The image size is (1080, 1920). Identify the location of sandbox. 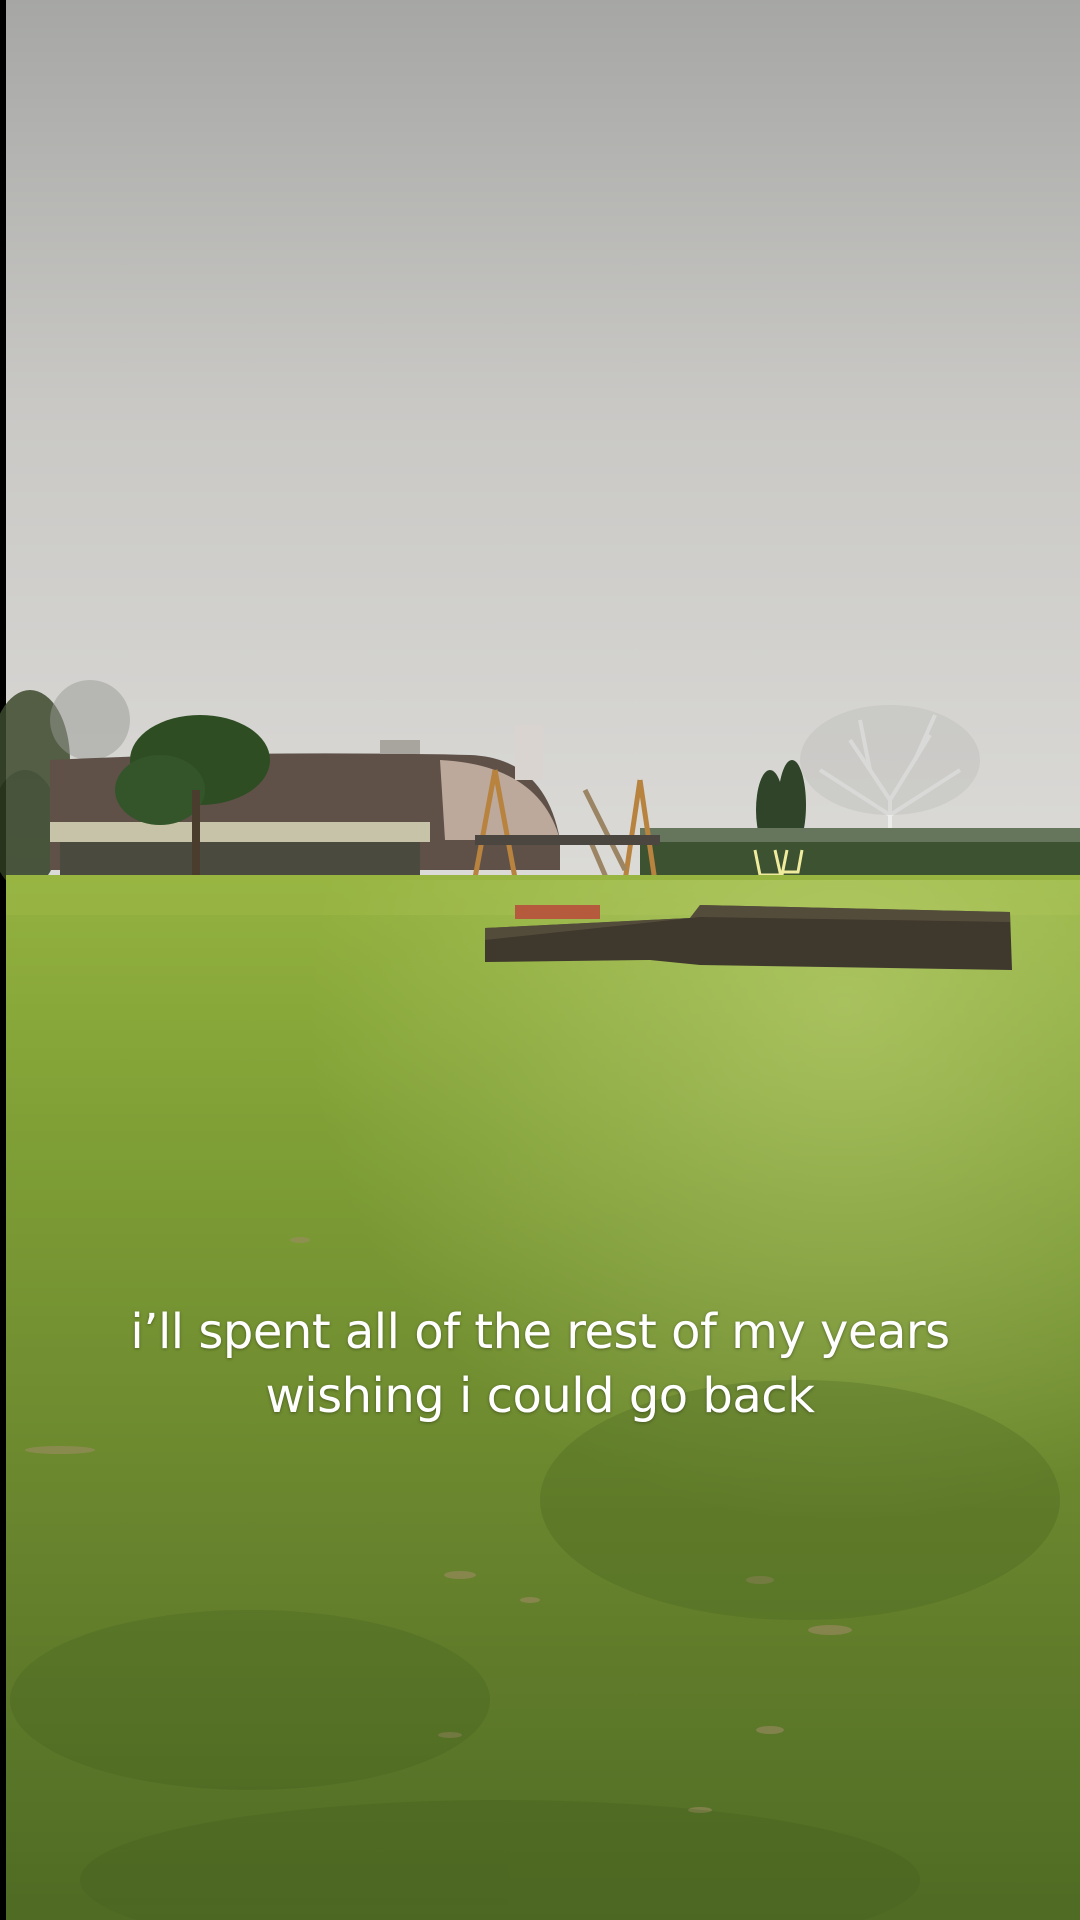
(557, 912).